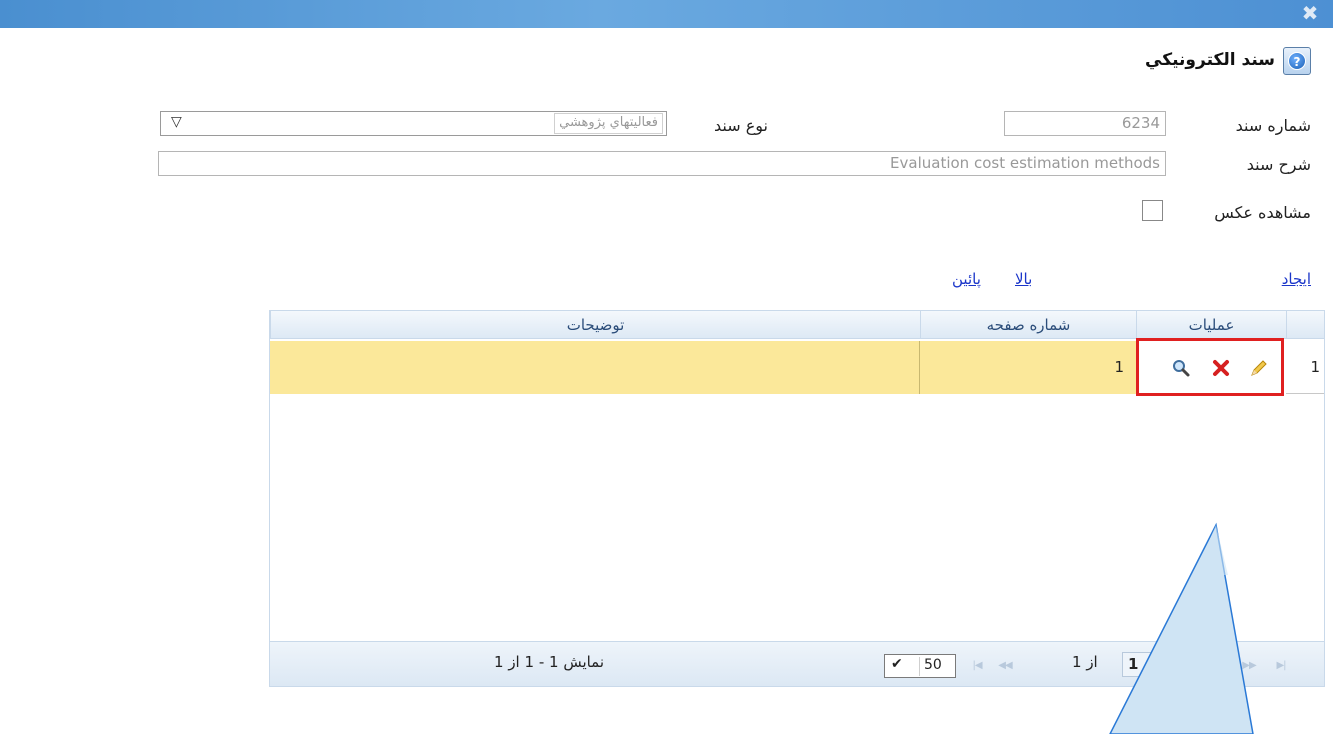 The height and width of the screenshot is (734, 1333). I want to click on page-title: سند الکترونيکي, so click(1210, 60).